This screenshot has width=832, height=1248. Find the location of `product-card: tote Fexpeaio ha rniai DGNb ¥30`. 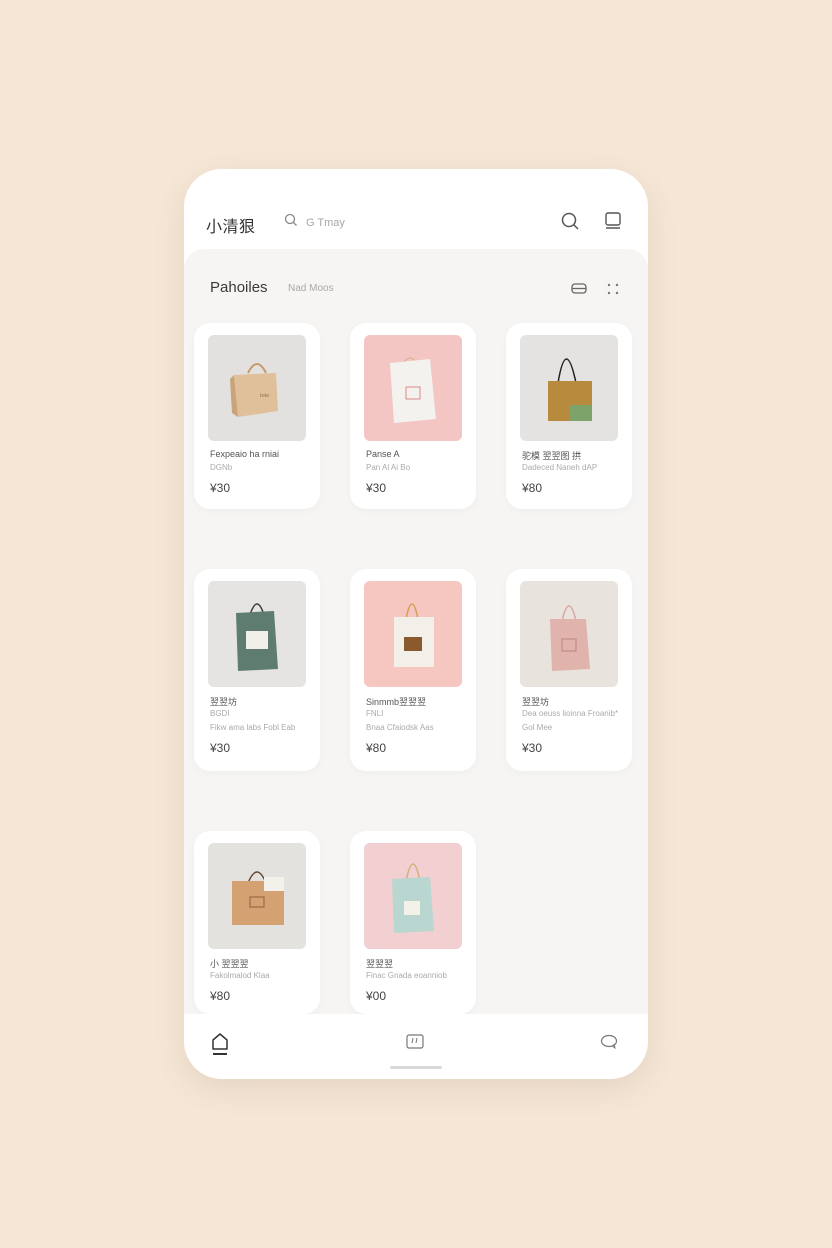

product-card: tote Fexpeaio ha rniai DGNb ¥30 is located at coordinates (257, 416).